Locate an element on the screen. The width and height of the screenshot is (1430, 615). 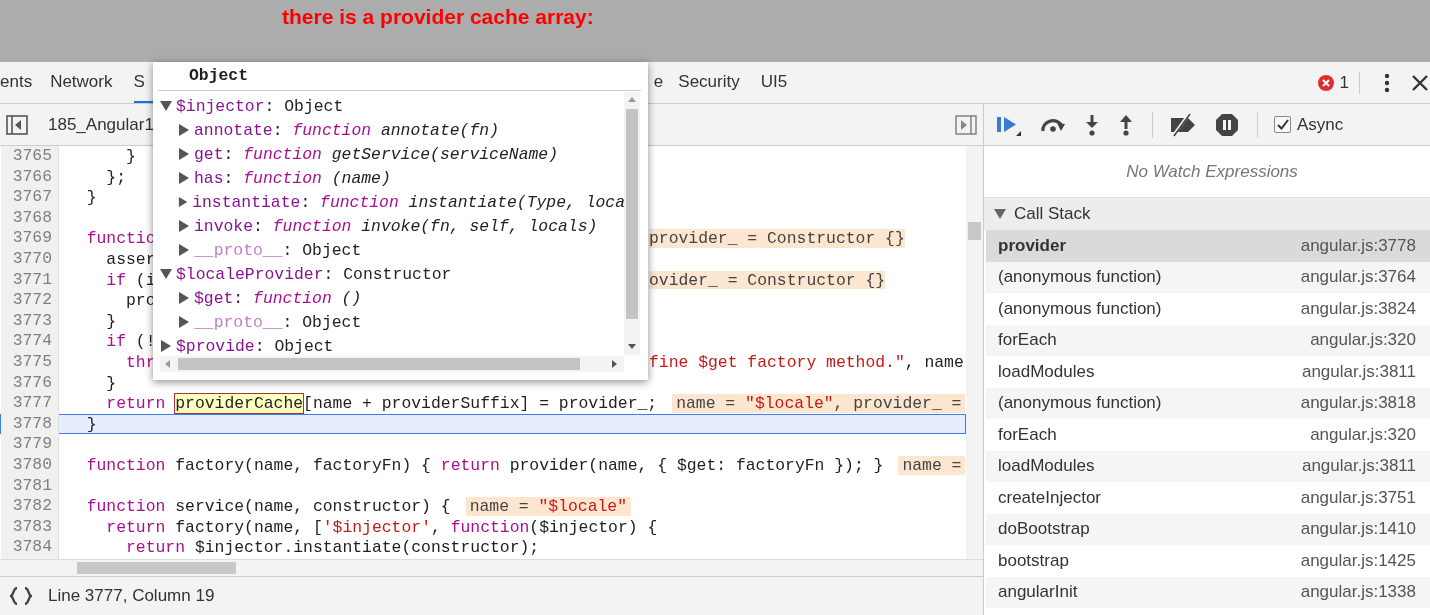
error-count: 1 is located at coordinates (1349, 82).